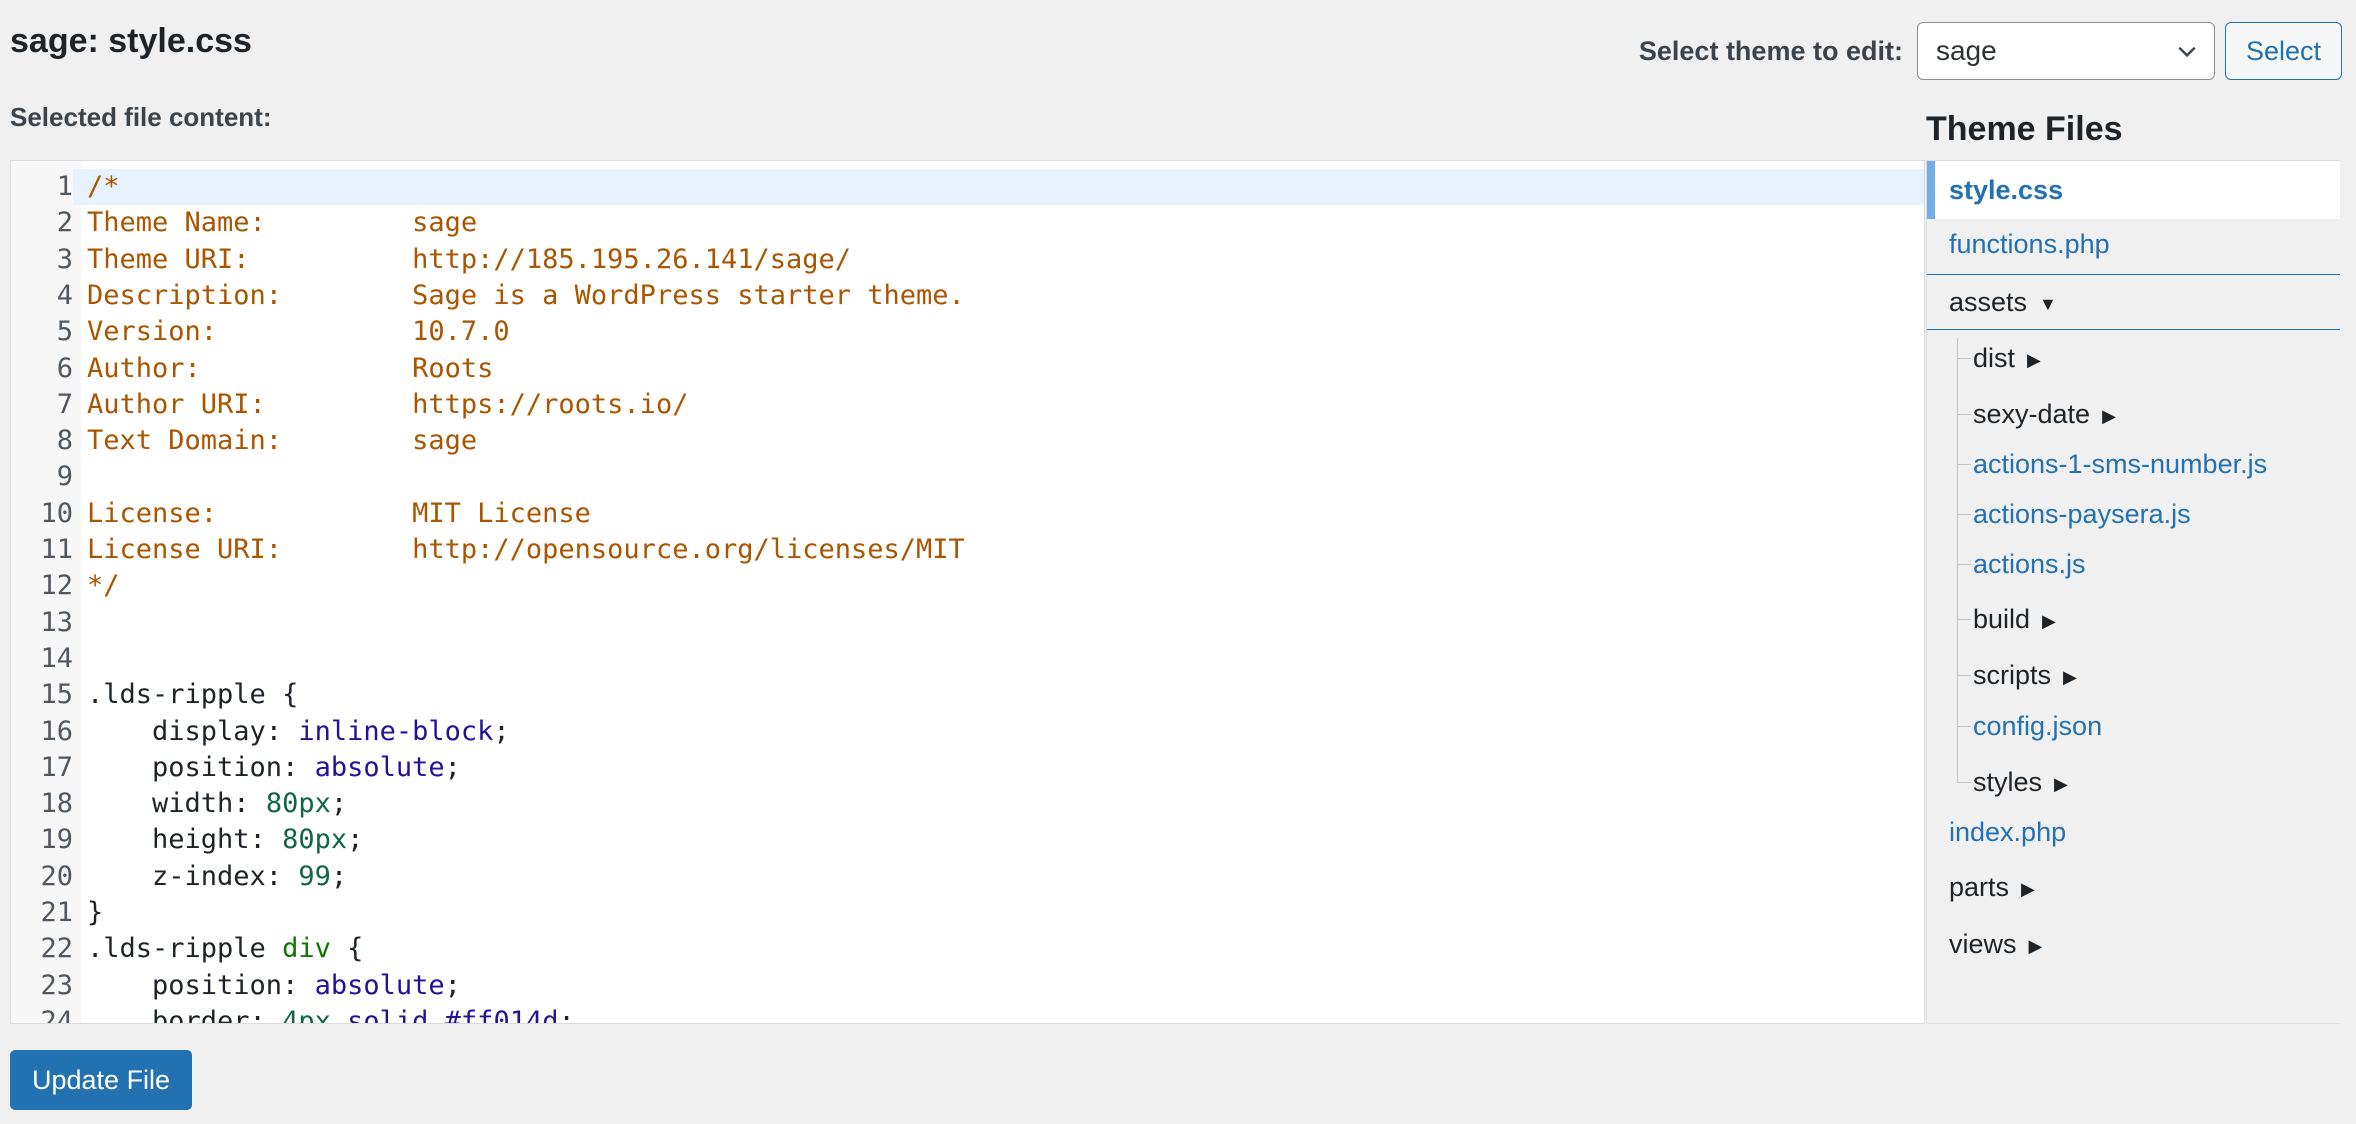 The image size is (2356, 1124). I want to click on code-text: z-index: 99;, so click(217, 876).